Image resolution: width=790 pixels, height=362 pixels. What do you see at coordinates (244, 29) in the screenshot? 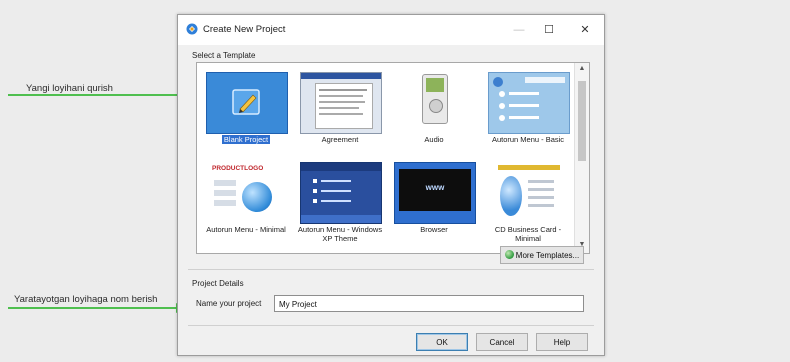
I see `dialog-title: Create New Project` at bounding box center [244, 29].